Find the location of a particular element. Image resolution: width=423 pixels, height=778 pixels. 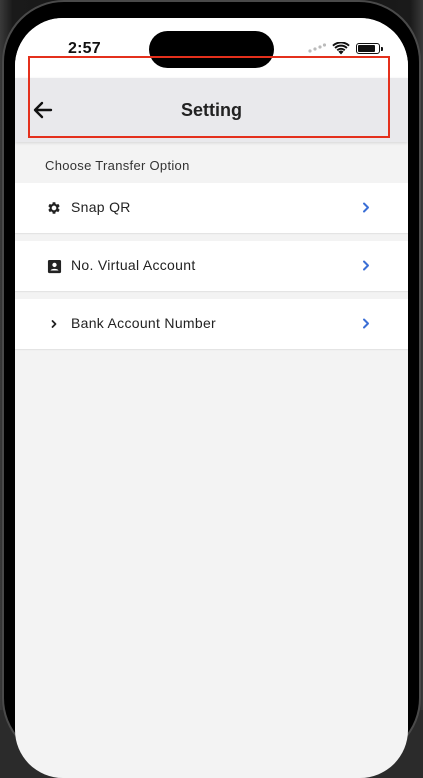

status-bar: 2:57 is located at coordinates (211, 48).